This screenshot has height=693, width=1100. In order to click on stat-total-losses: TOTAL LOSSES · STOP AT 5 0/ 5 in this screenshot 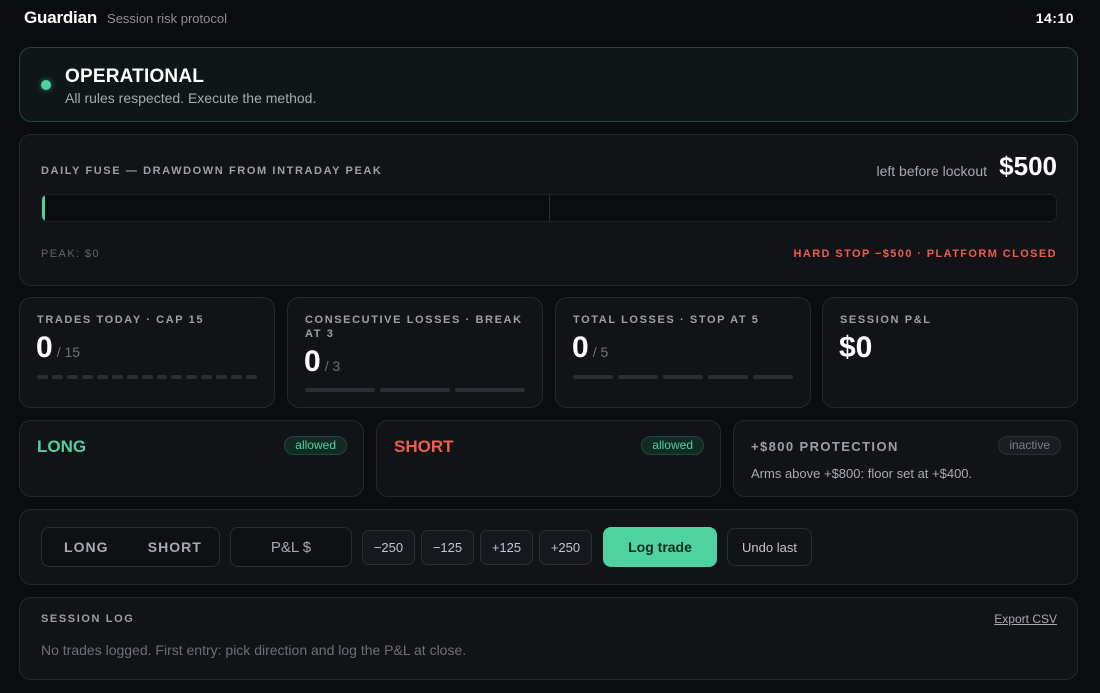, I will do `click(683, 352)`.